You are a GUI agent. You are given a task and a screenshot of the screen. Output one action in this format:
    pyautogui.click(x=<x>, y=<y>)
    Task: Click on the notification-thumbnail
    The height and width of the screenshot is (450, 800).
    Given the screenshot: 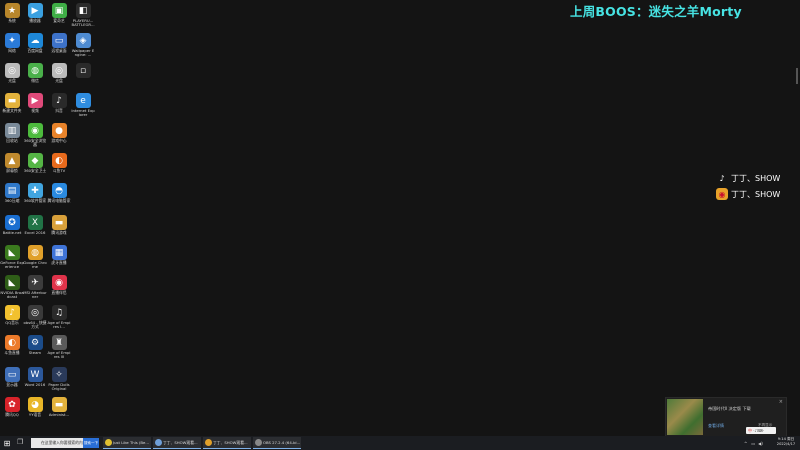 What is the action you would take?
    pyautogui.click(x=685, y=417)
    